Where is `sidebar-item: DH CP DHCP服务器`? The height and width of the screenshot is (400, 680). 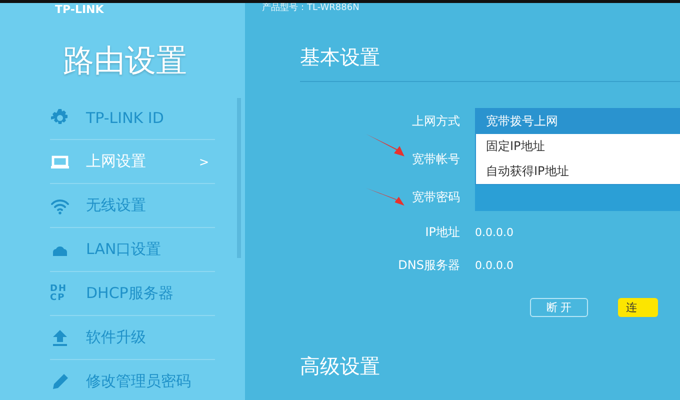
sidebar-item: DH CP DHCP服务器 is located at coordinates (132, 294).